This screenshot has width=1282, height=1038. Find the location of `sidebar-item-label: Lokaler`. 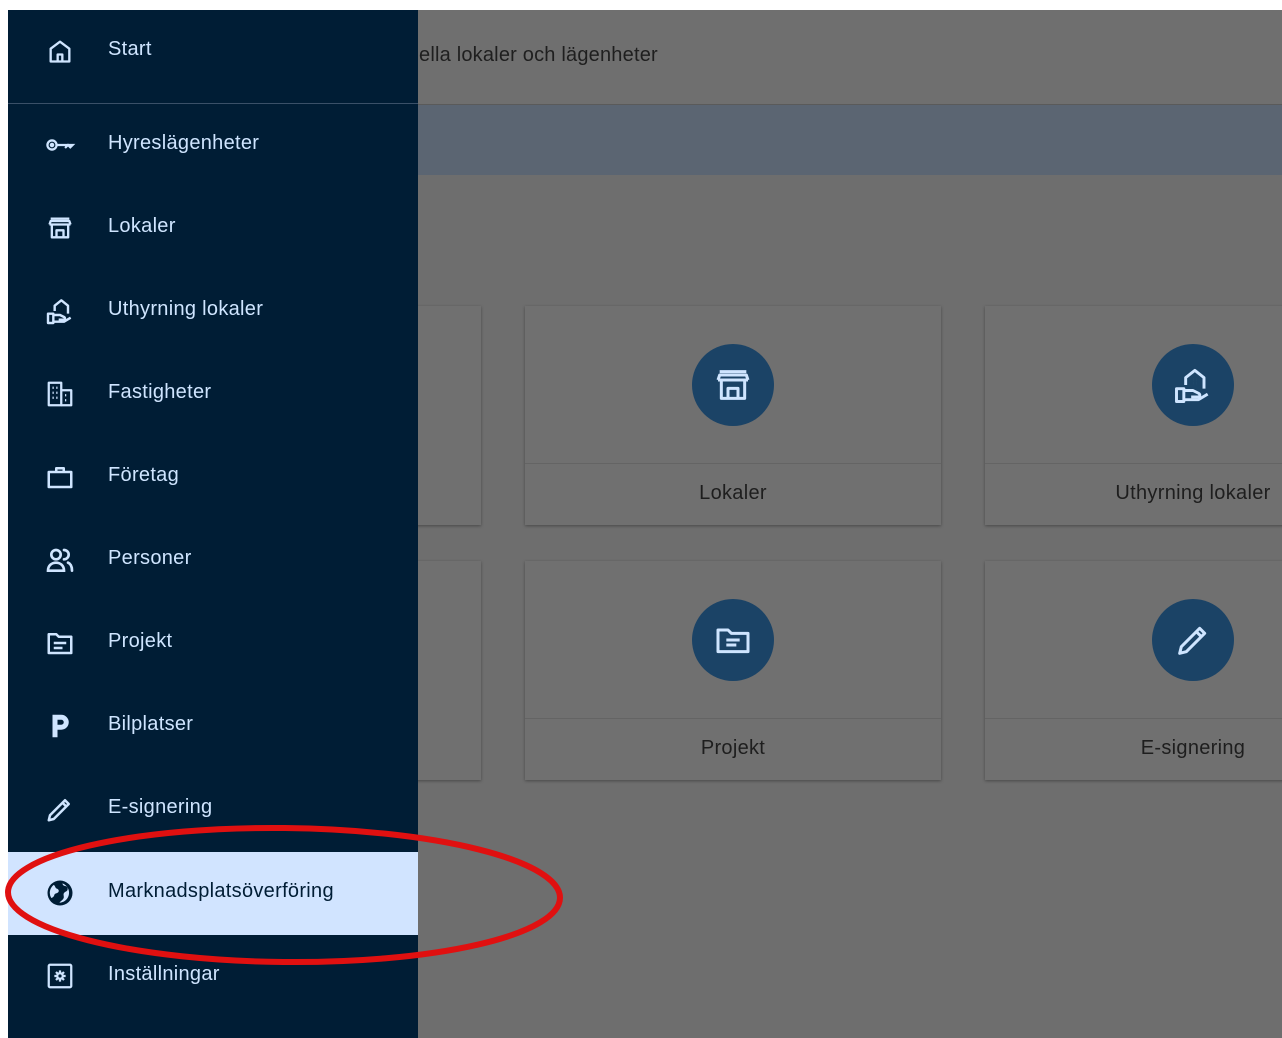

sidebar-item-label: Lokaler is located at coordinates (142, 226).